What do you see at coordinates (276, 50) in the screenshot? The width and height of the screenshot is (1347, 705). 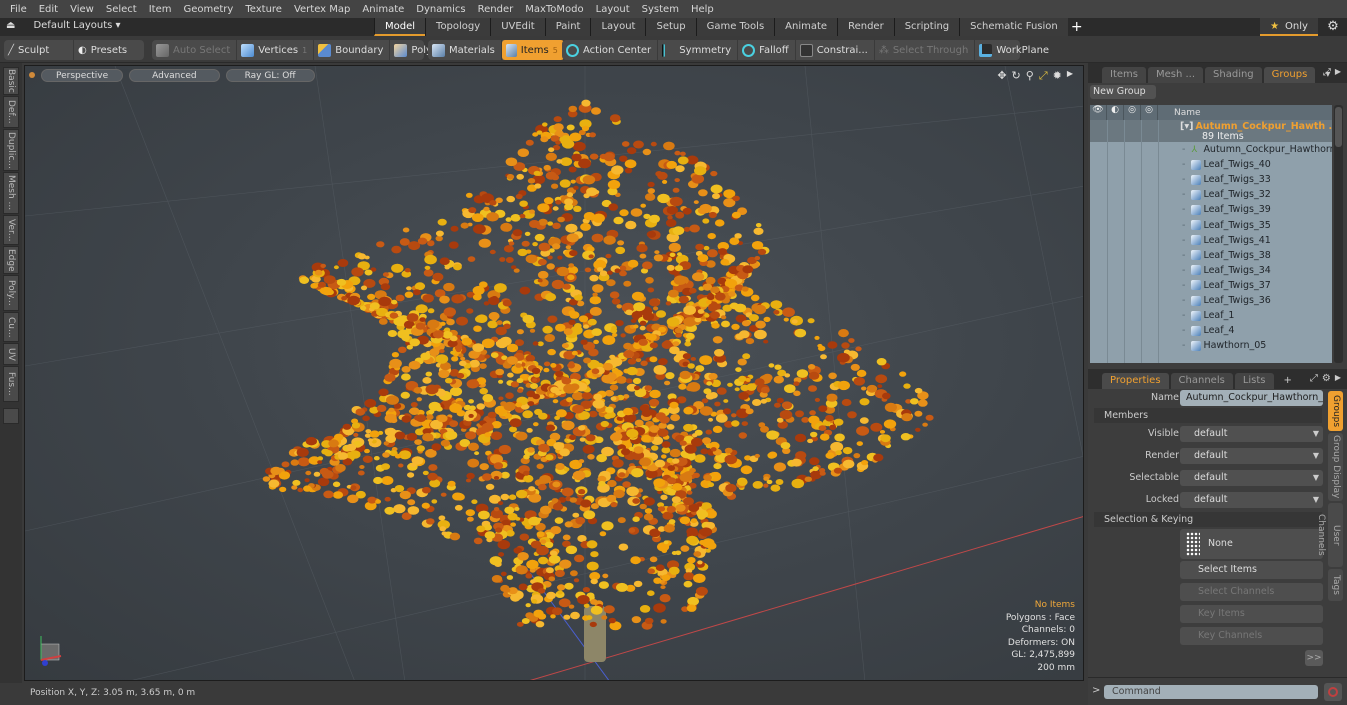 I see `vertices-button: Vertices 1` at bounding box center [276, 50].